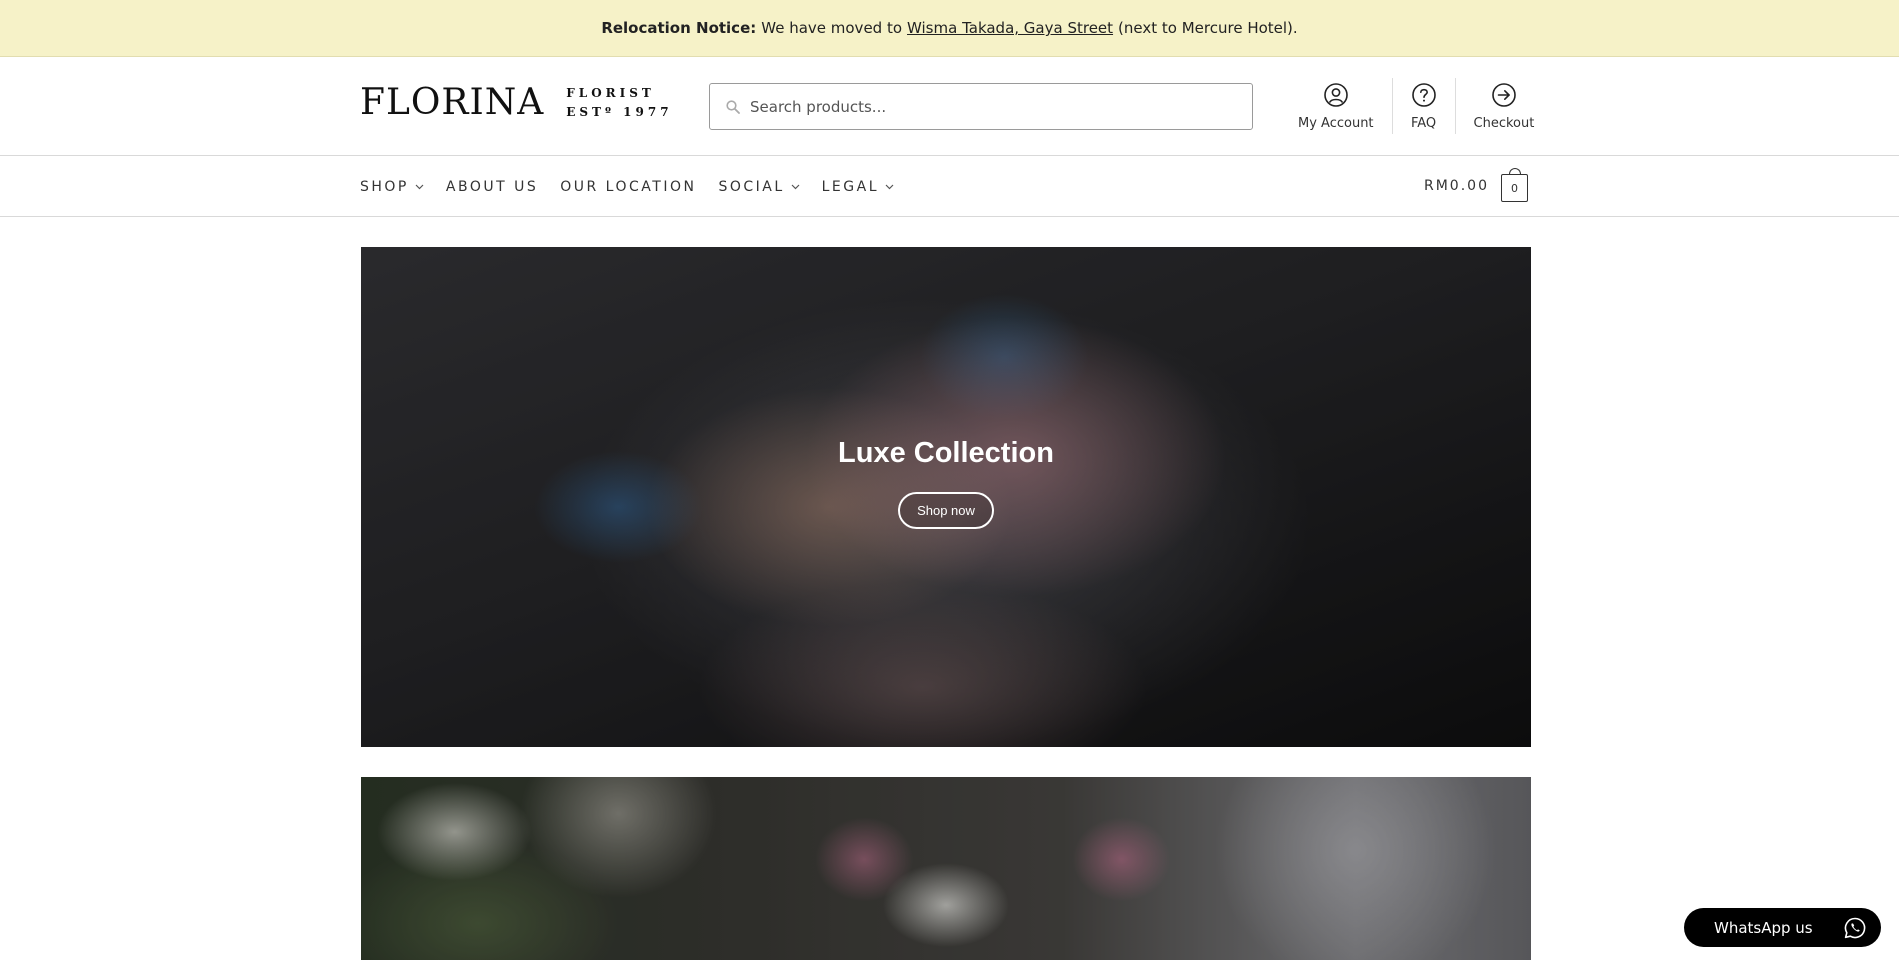 The width and height of the screenshot is (1899, 960). What do you see at coordinates (832, 28) in the screenshot?
I see `notice-text-before: We have moved to` at bounding box center [832, 28].